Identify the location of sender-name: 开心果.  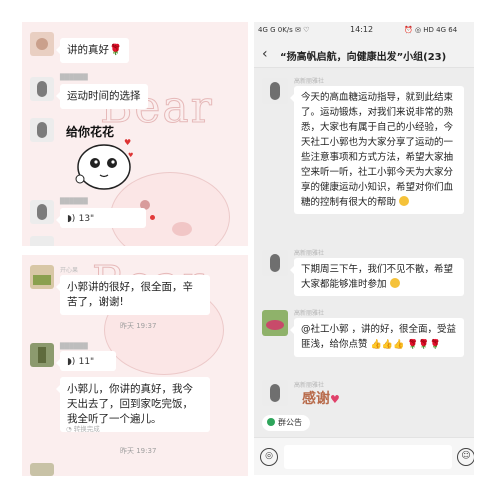
(69, 270).